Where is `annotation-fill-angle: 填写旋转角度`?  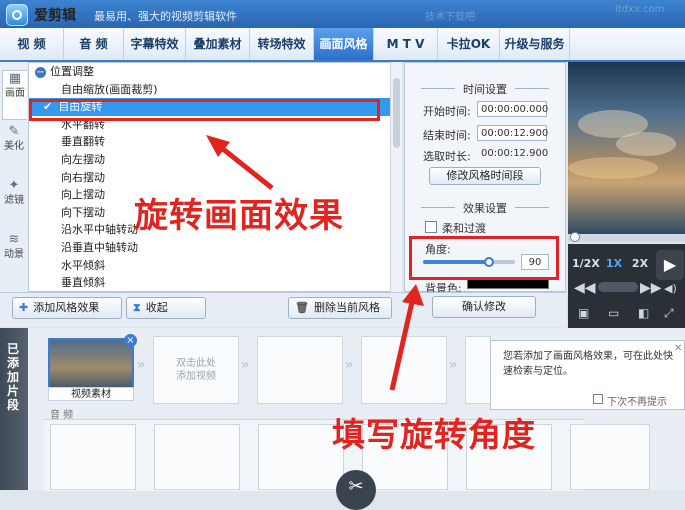
annotation-fill-angle: 填写旋转角度 is located at coordinates (434, 434).